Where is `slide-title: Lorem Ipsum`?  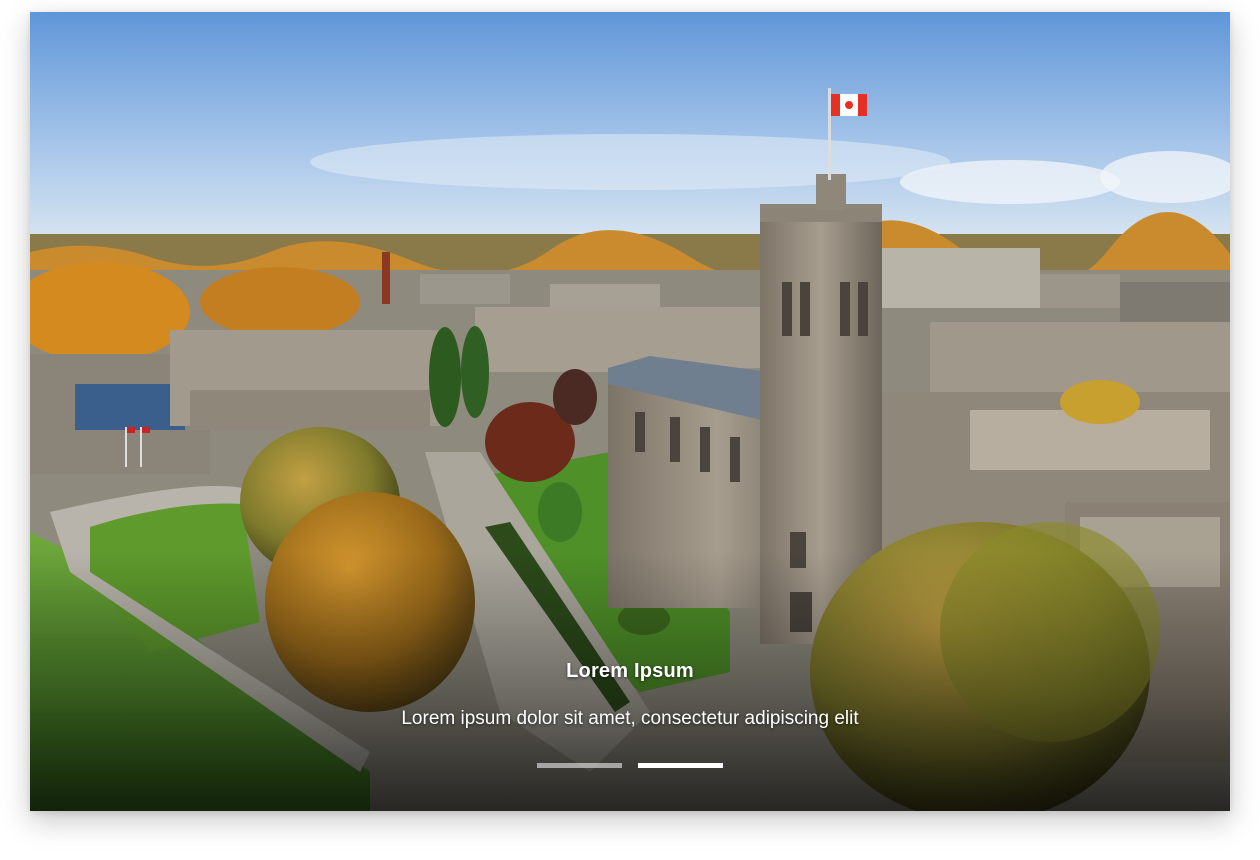
slide-title: Lorem Ipsum is located at coordinates (630, 671).